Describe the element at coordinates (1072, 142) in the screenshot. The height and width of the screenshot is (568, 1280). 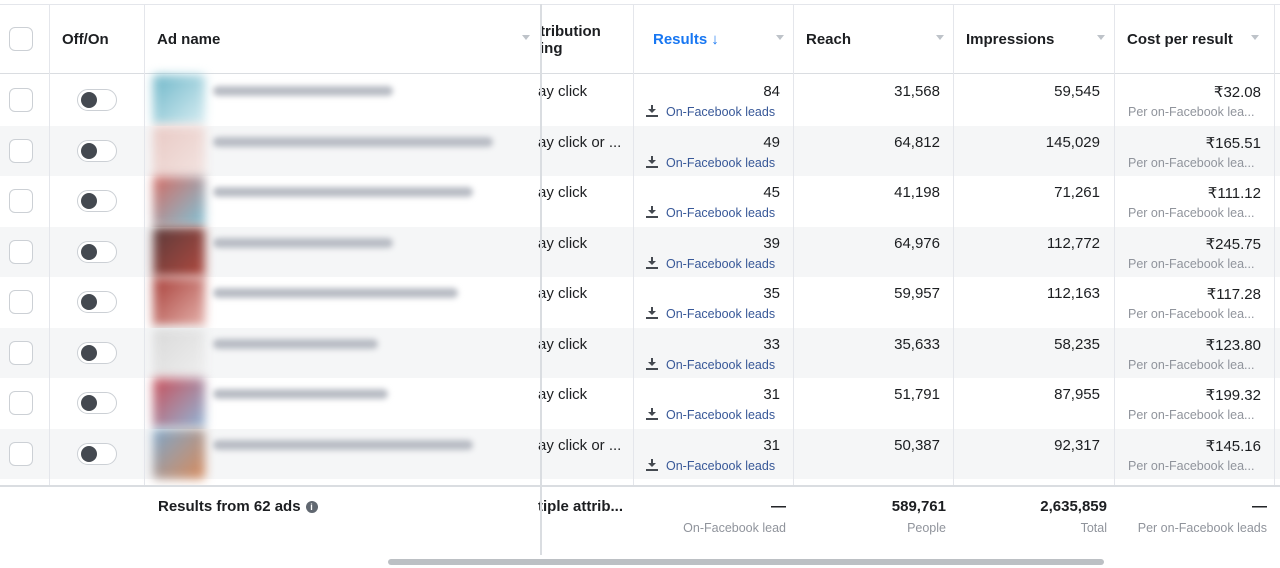
I see `impressions-value: 145,029` at that location.